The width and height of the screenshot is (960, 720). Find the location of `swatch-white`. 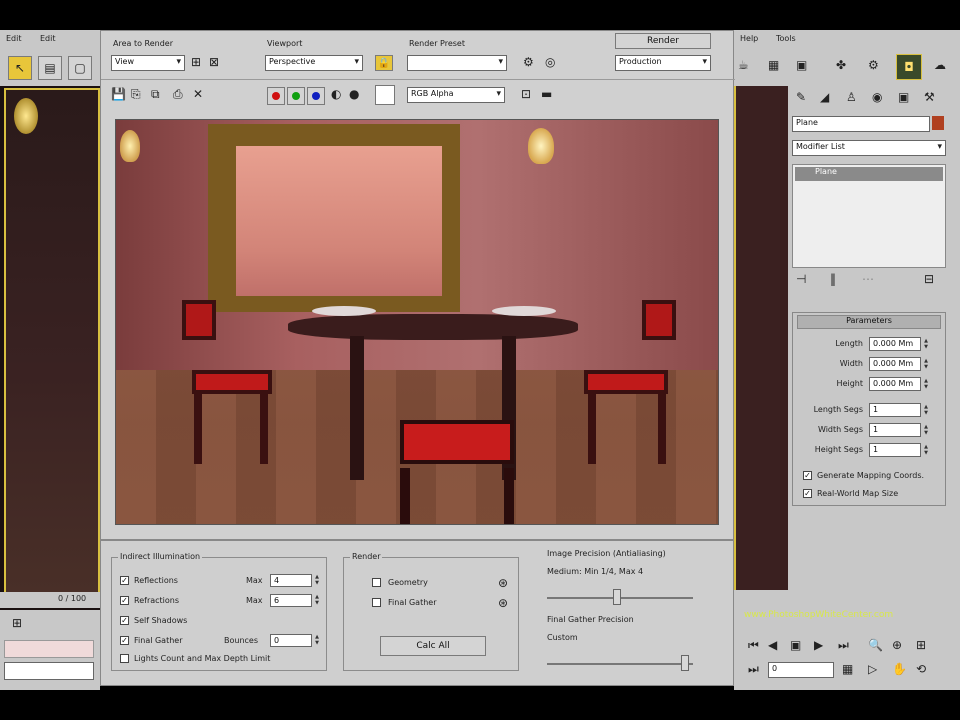

swatch-white is located at coordinates (385, 95).